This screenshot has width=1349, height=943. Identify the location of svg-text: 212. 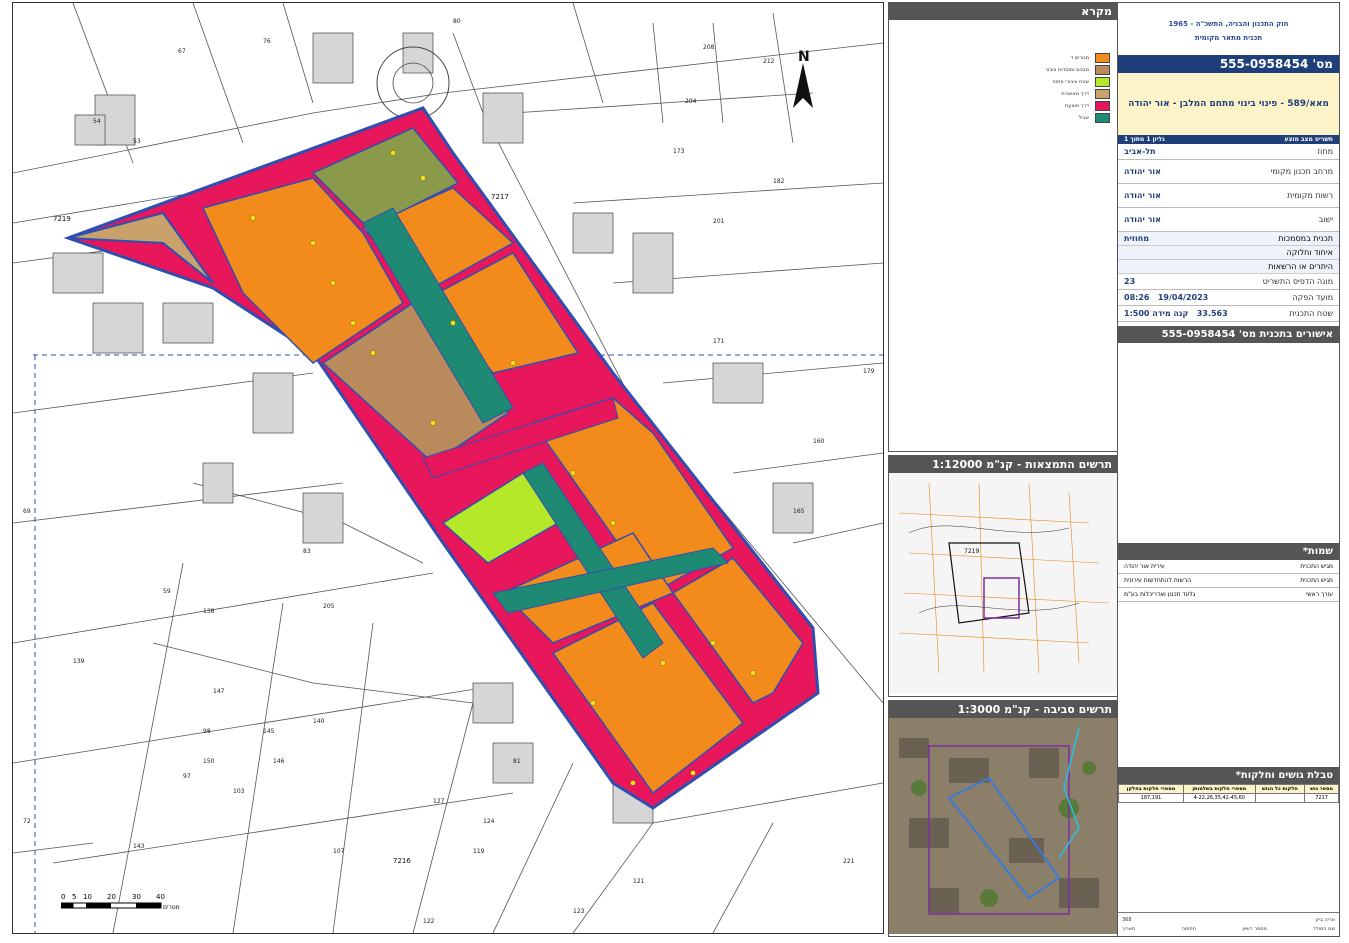
(769, 61).